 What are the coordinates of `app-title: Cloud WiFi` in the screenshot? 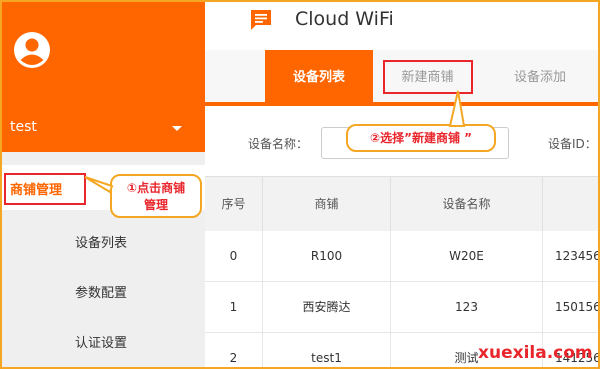 It's located at (344, 19).